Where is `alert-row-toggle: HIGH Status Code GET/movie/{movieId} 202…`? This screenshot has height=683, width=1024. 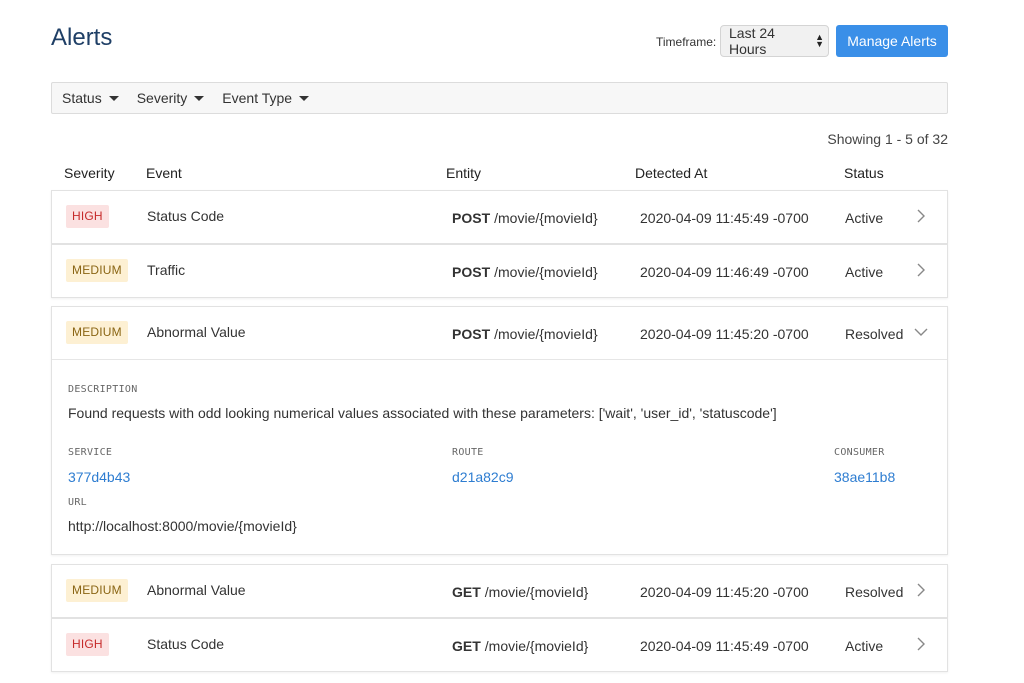 alert-row-toggle: HIGH Status Code GET/movie/{movieId} 202… is located at coordinates (499, 645).